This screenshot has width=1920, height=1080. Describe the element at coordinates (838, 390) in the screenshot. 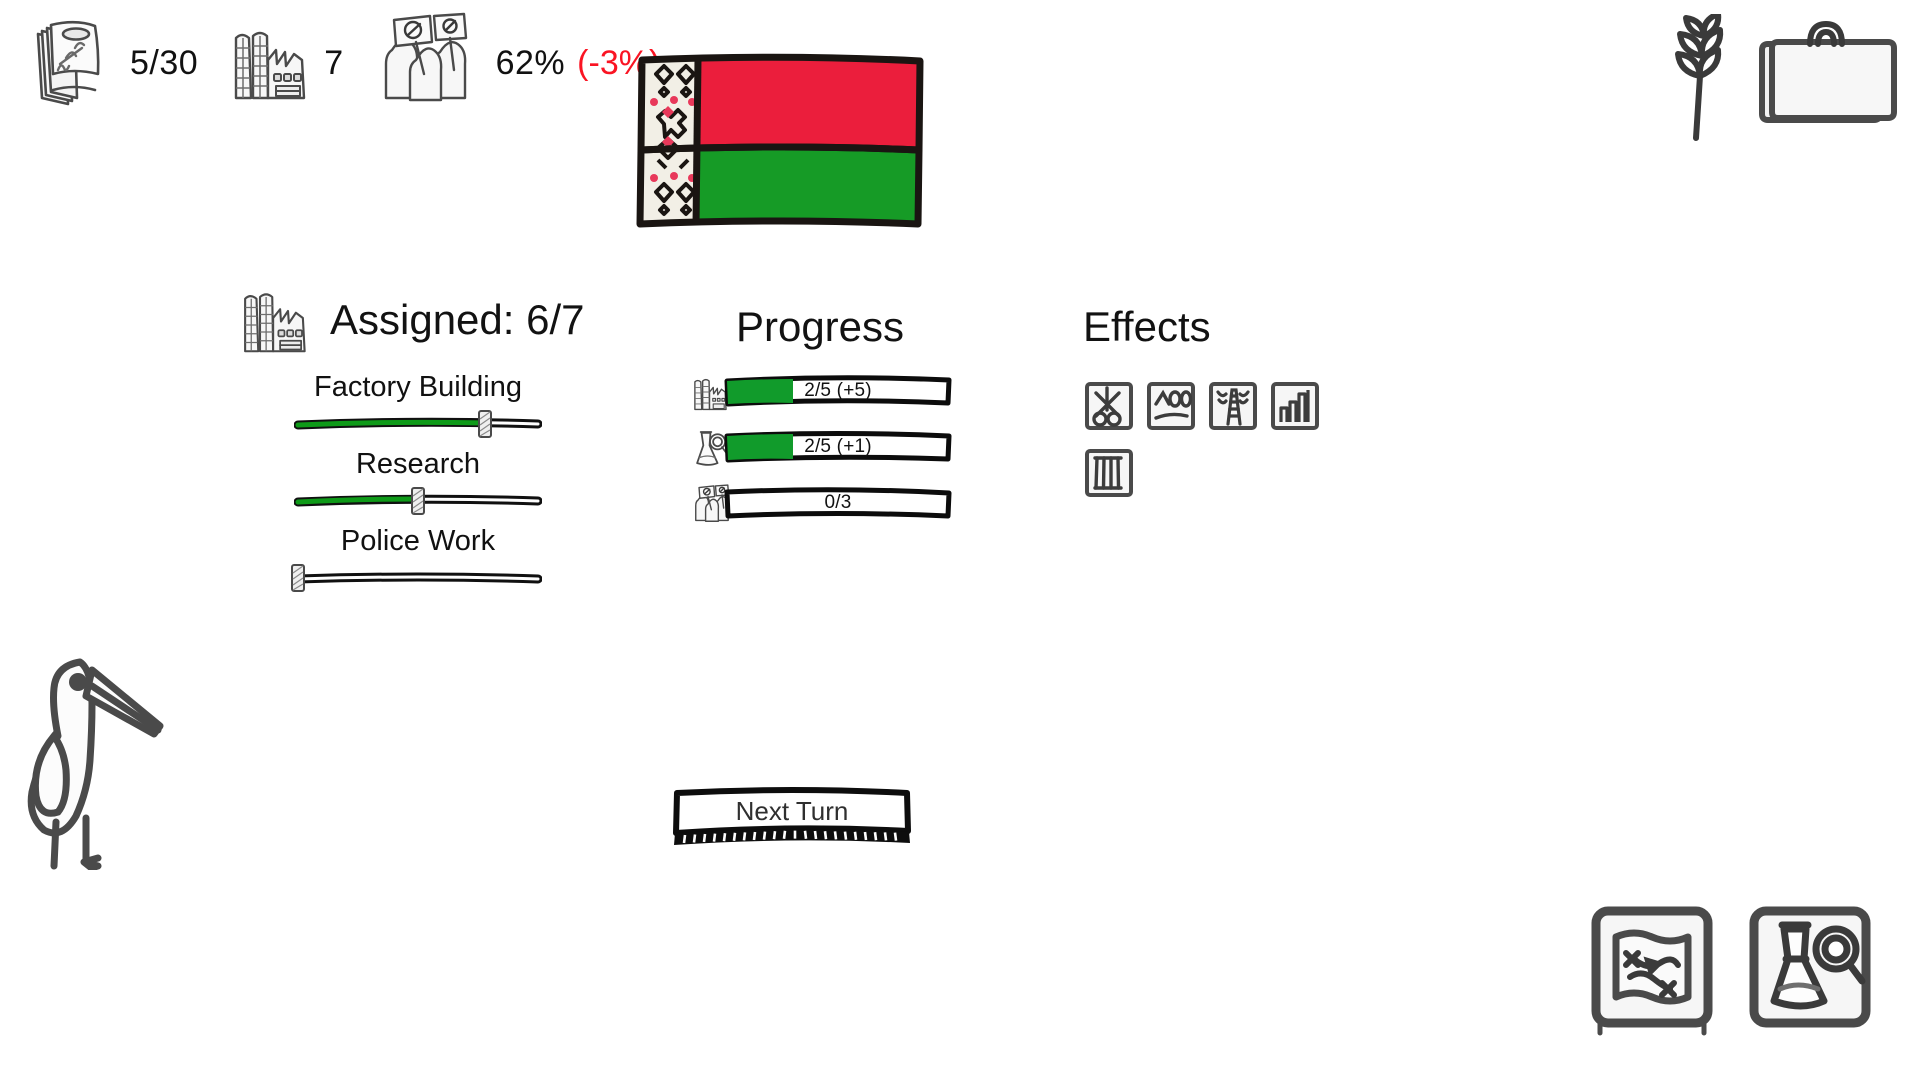

I see `progress-value: 2/5 (+5)` at that location.